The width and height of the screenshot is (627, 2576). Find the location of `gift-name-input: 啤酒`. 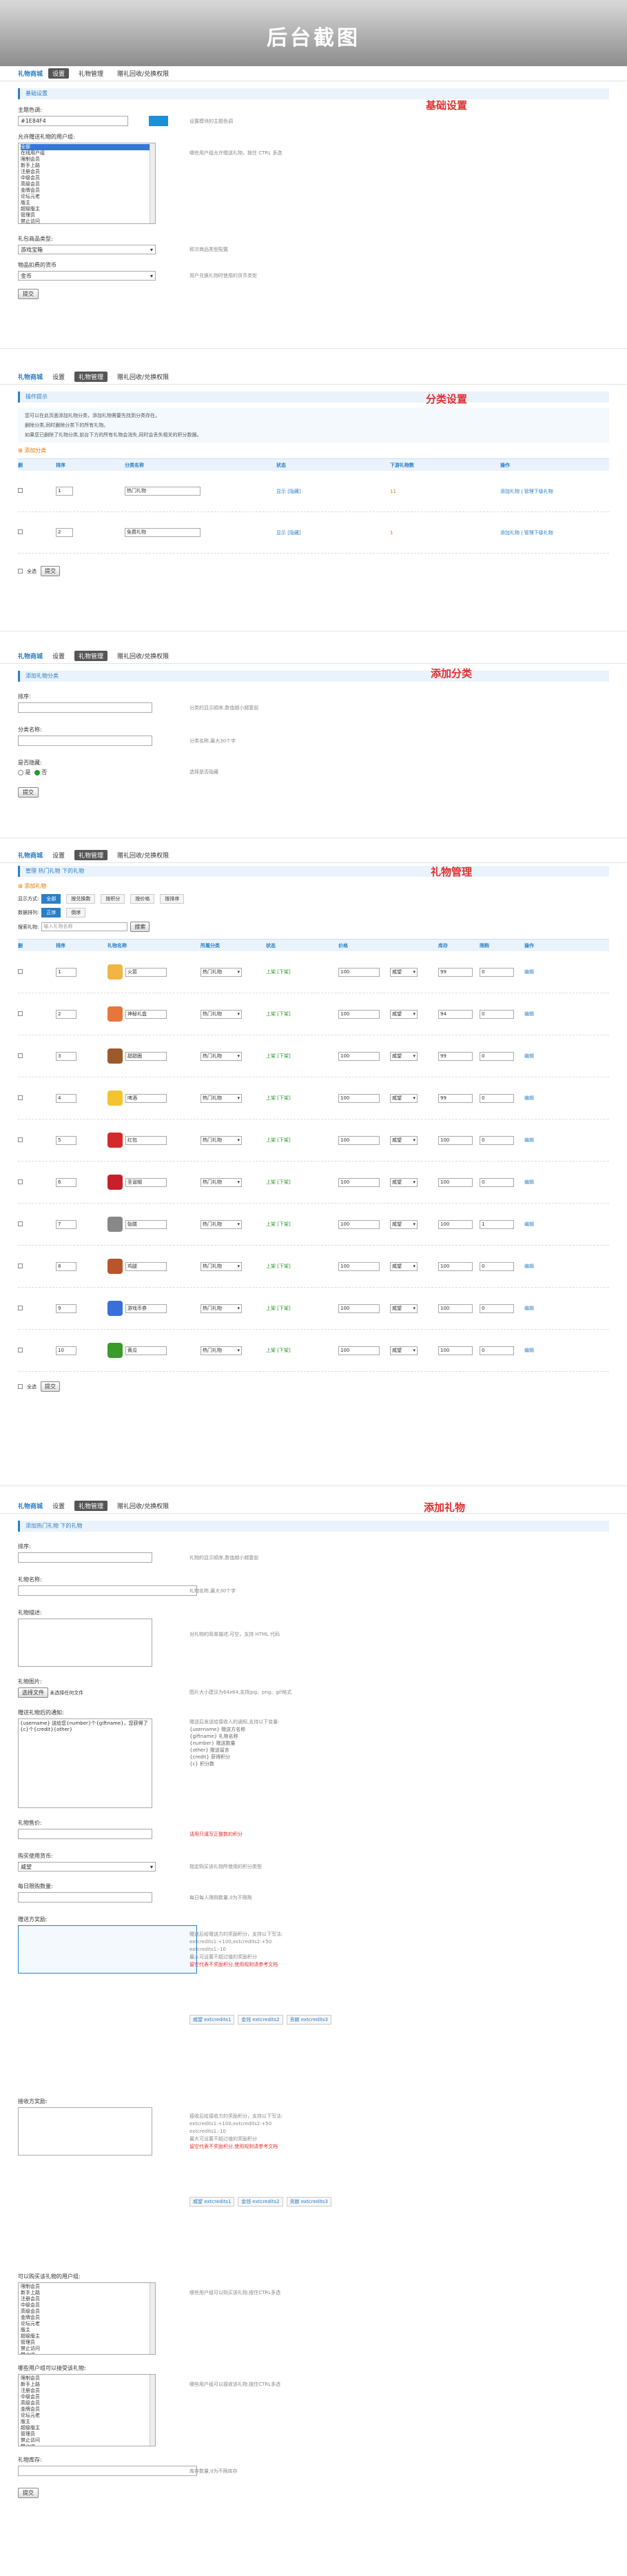

gift-name-input: 啤酒 is located at coordinates (146, 1098).